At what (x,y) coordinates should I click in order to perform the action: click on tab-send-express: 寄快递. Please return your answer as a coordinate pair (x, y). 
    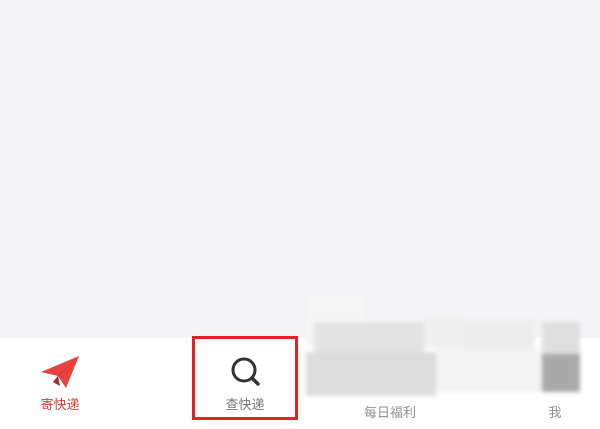
    Looking at the image, I should click on (60, 383).